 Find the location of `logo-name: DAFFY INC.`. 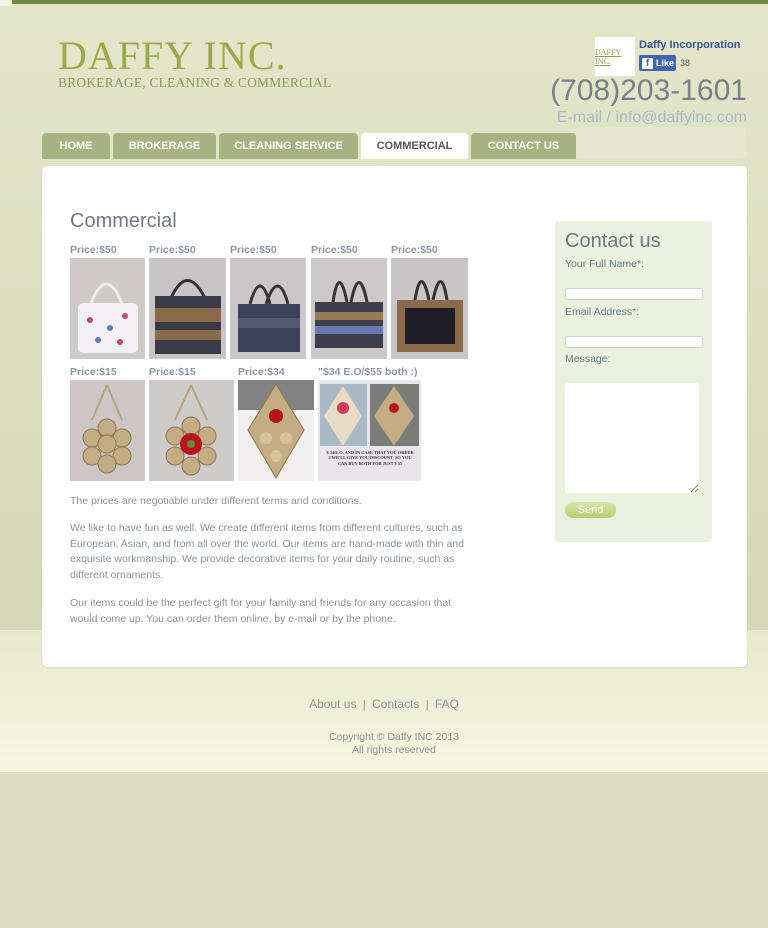

logo-name: DAFFY INC. is located at coordinates (172, 55).